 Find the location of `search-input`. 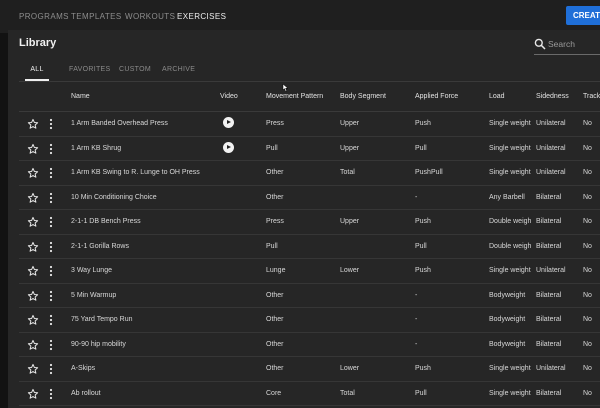

search-input is located at coordinates (574, 44).